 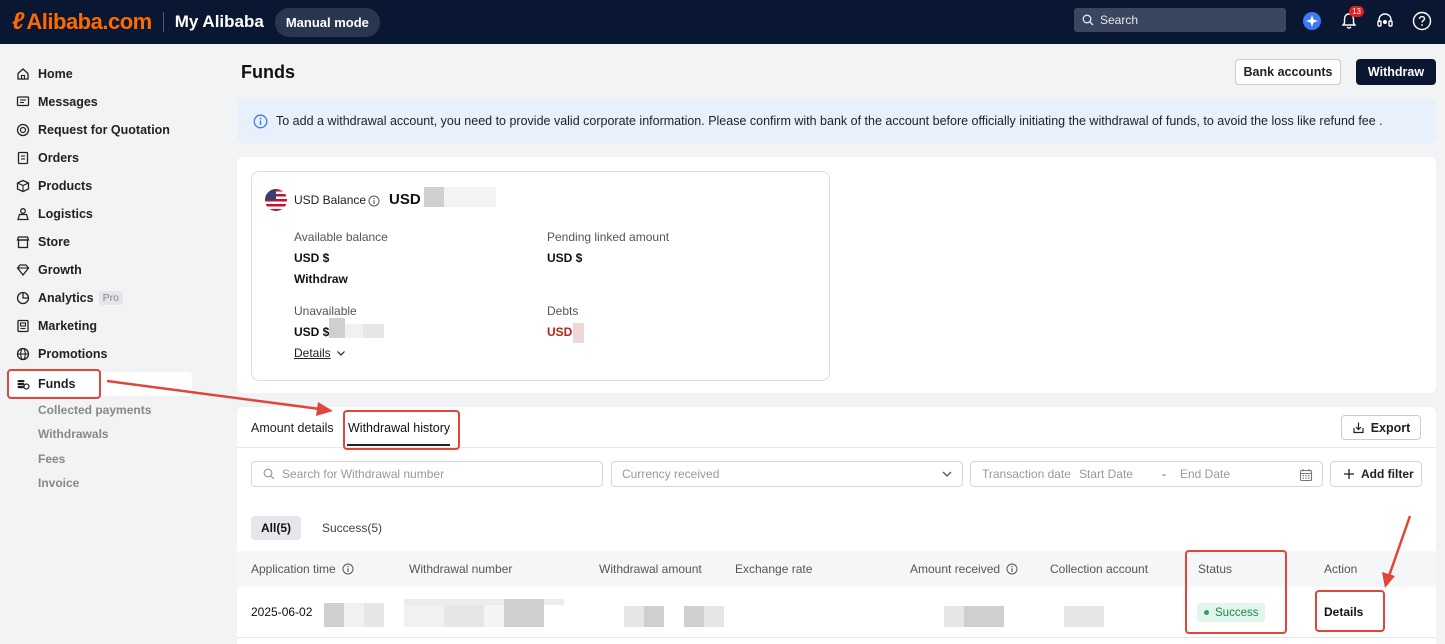 I want to click on withdraw-button: Withdraw, so click(x=1396, y=72).